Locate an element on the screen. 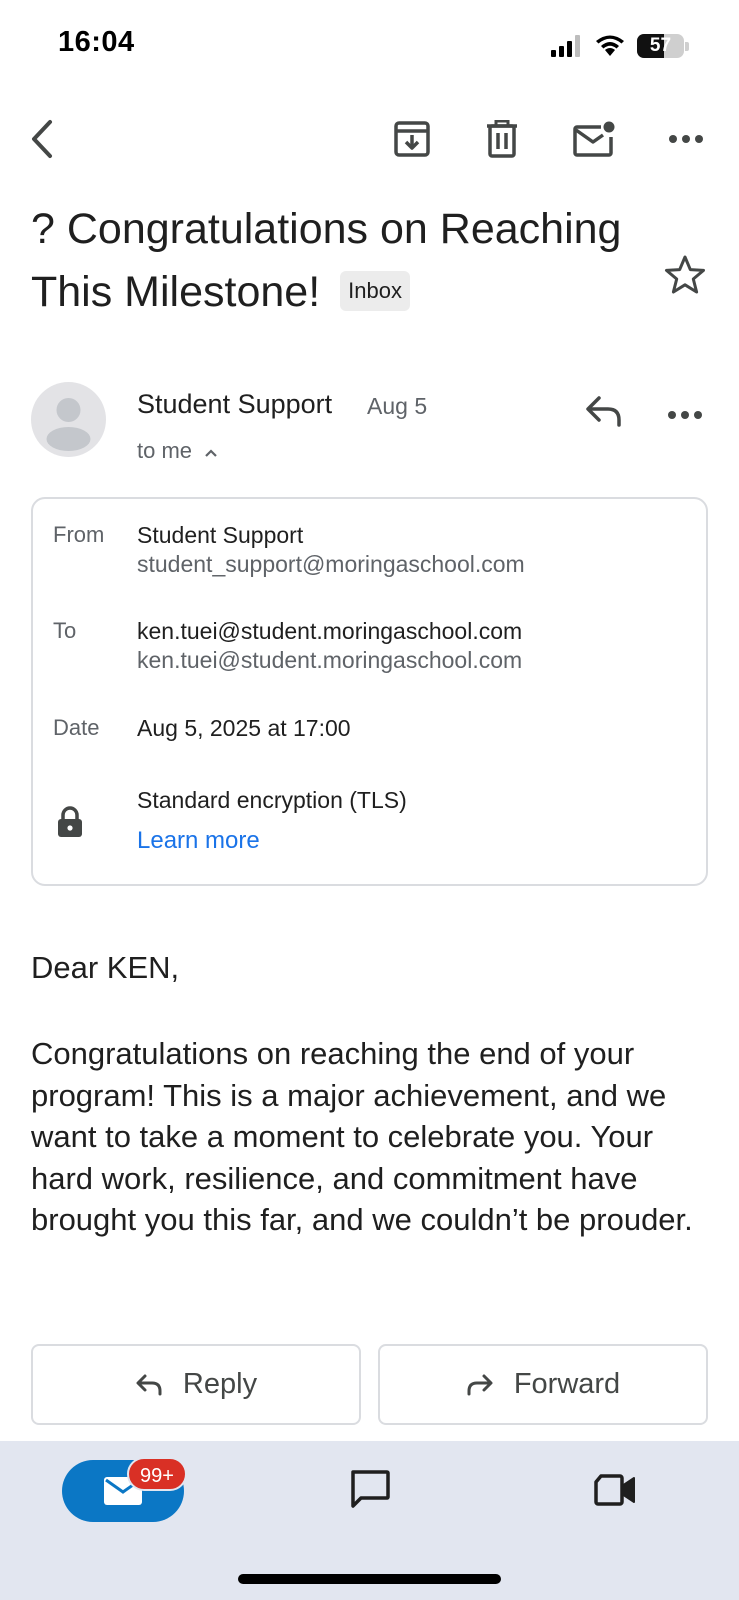 The image size is (739, 1600). lock-icon is located at coordinates (70, 821).